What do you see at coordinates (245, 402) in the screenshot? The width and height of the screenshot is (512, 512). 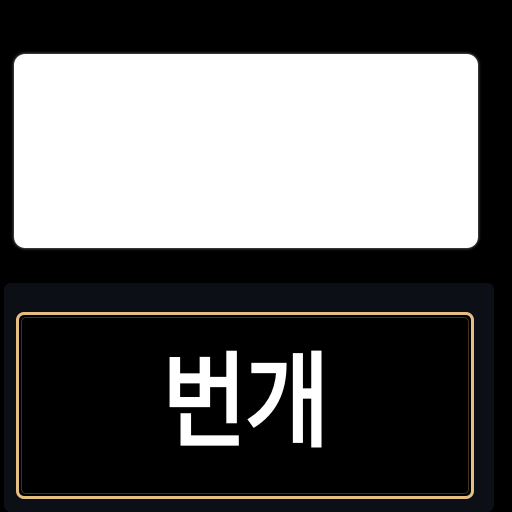 I see `word-label: 번개` at bounding box center [245, 402].